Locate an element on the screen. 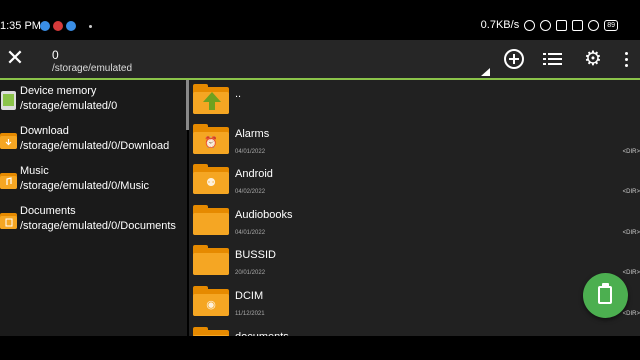  youtube-icon is located at coordinates (58, 26).